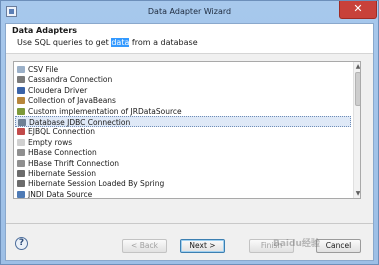 The height and width of the screenshot is (265, 379). Describe the element at coordinates (189, 223) in the screenshot. I see `footer-divider` at that location.